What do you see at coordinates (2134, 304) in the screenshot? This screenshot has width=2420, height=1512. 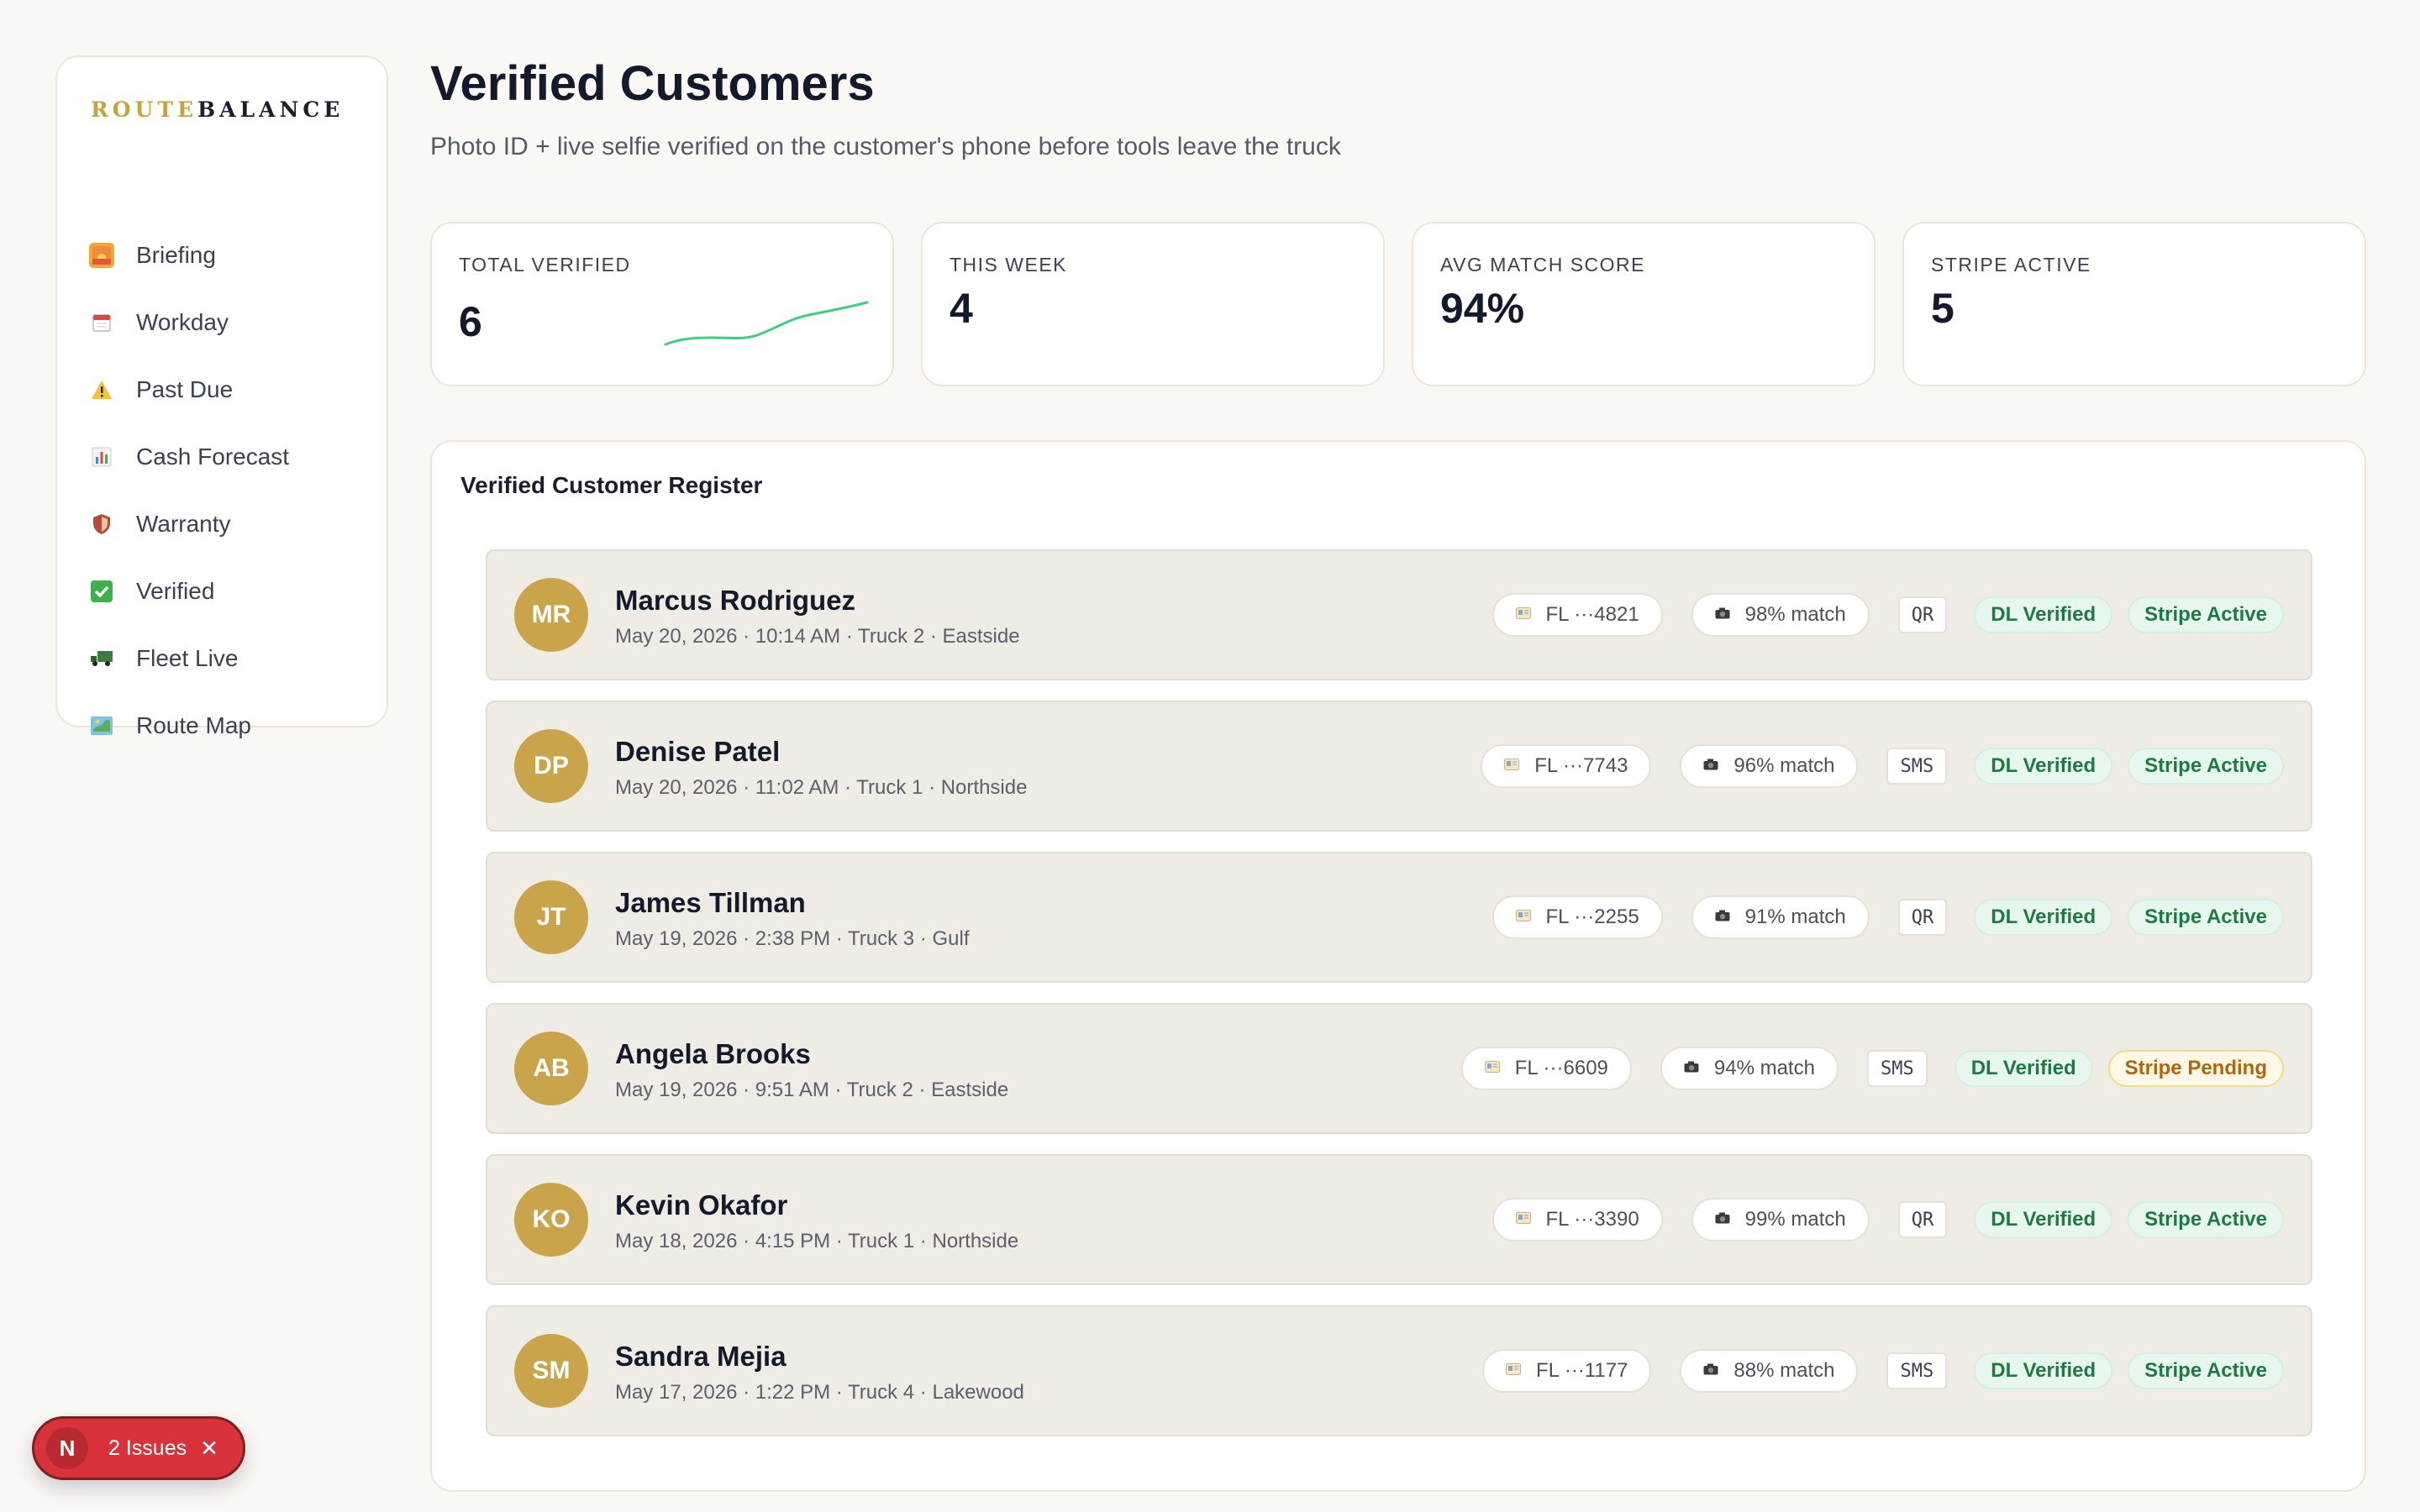 I see `stat-card-stripe-active: STRIPE ACTIVE 5` at bounding box center [2134, 304].